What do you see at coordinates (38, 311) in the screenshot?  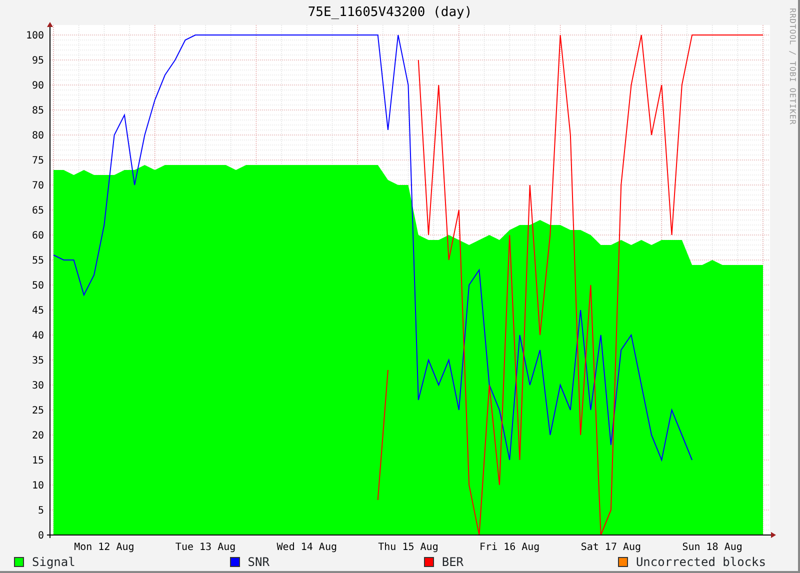 I see `tick-label: 45` at bounding box center [38, 311].